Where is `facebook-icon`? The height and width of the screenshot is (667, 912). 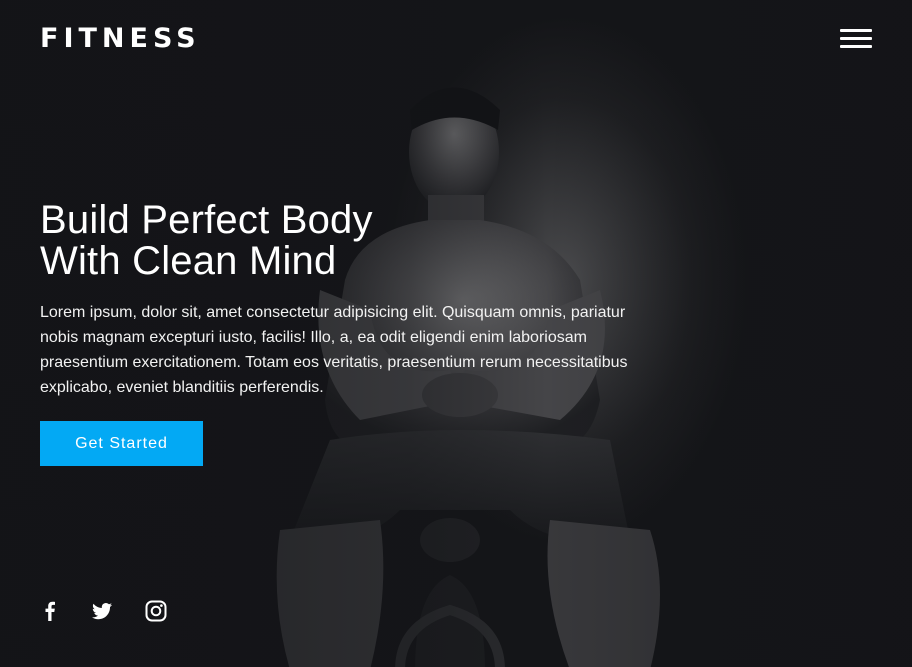
facebook-icon is located at coordinates (50, 611).